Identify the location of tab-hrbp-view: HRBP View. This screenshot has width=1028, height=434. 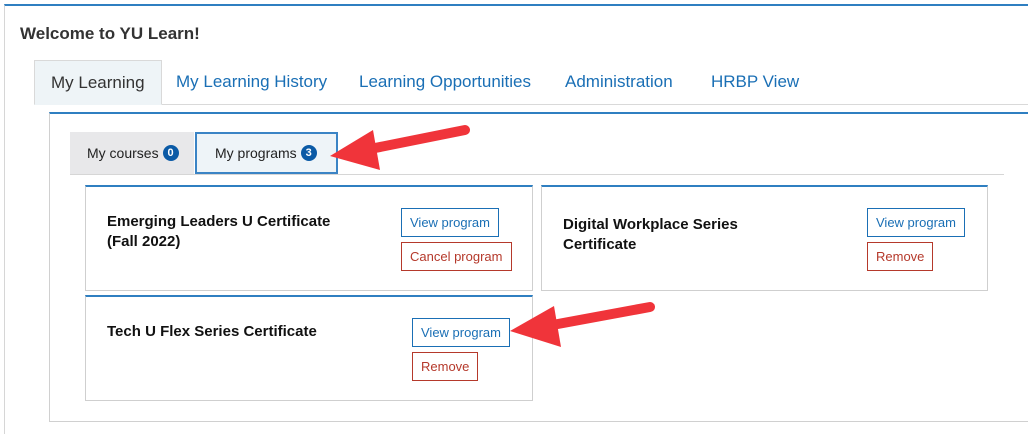
(755, 82).